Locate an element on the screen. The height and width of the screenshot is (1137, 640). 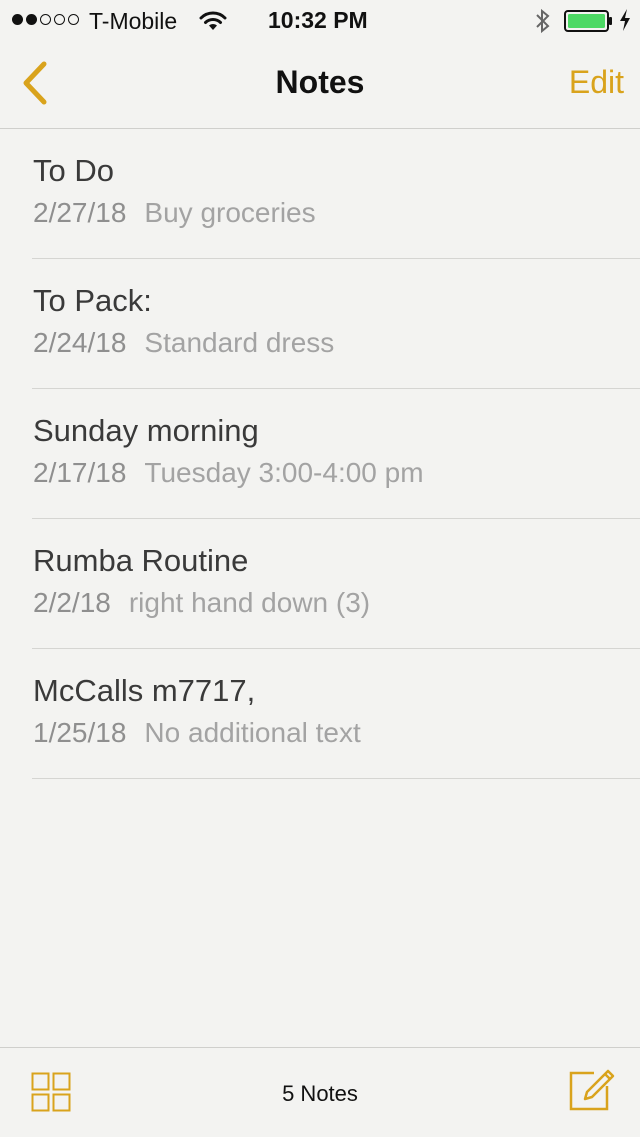
note-title: Rumba Routine is located at coordinates (141, 560).